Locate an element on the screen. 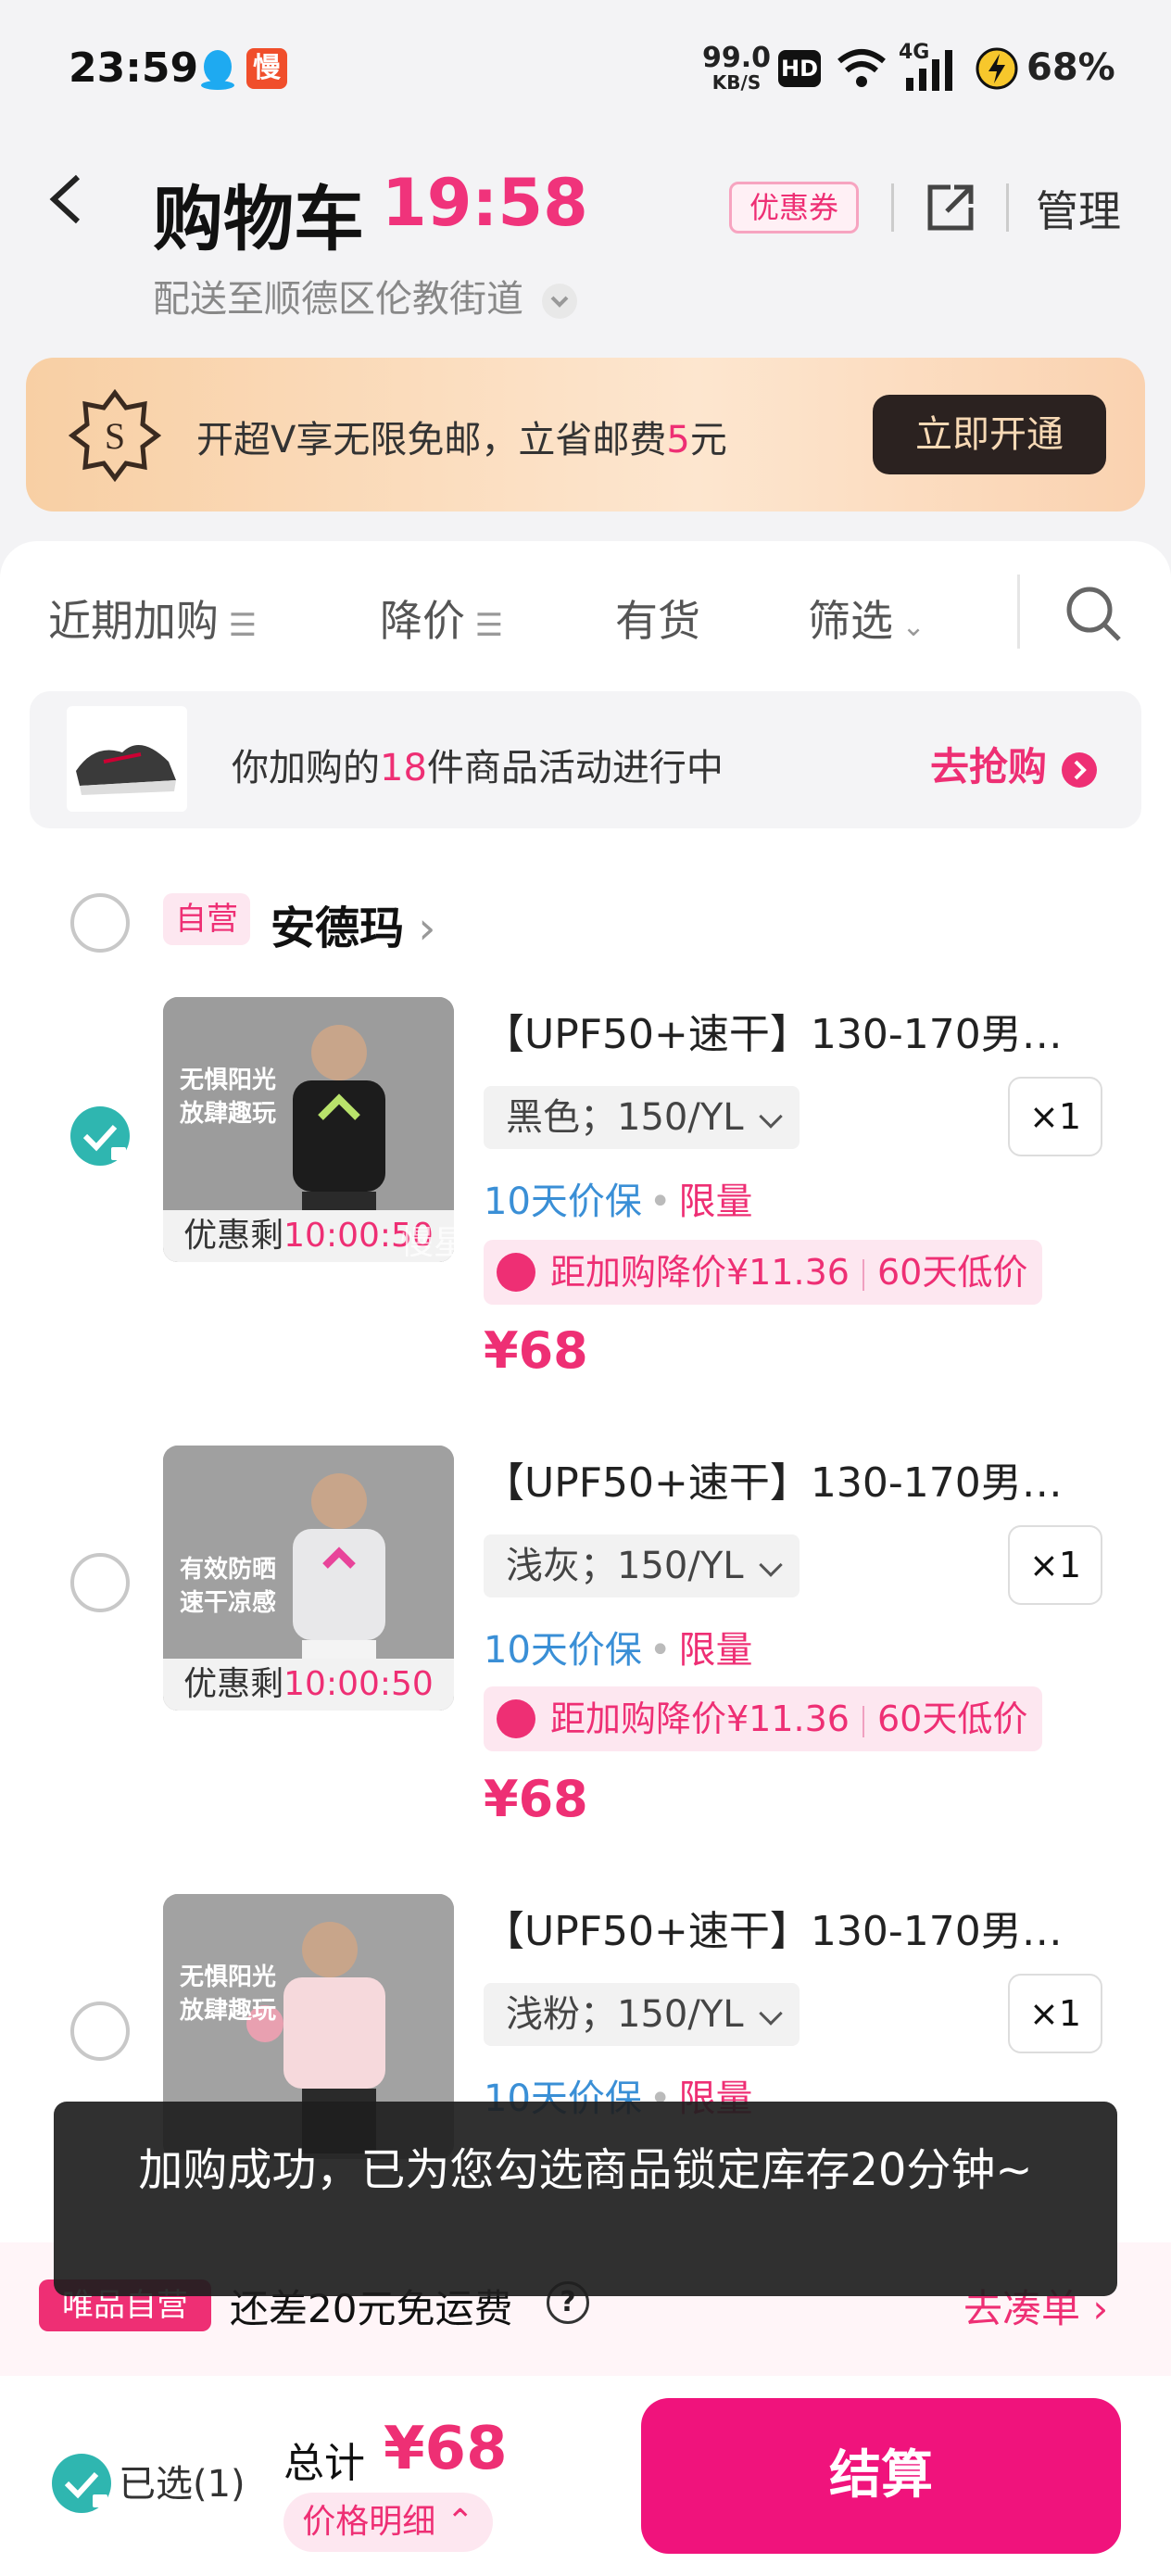 The width and height of the screenshot is (1171, 2576). activity-promo-bar: 你加购的18件商品活动进行中 去抢购 is located at coordinates (585, 760).